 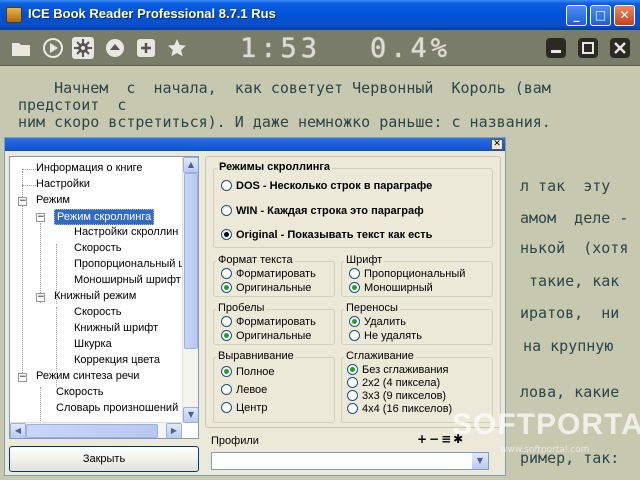 I want to click on text-line: нькой (хотя, so click(x=574, y=248).